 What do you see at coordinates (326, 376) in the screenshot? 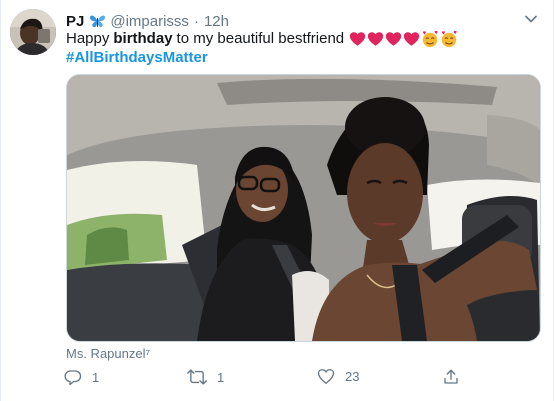
I see `heart-icon` at bounding box center [326, 376].